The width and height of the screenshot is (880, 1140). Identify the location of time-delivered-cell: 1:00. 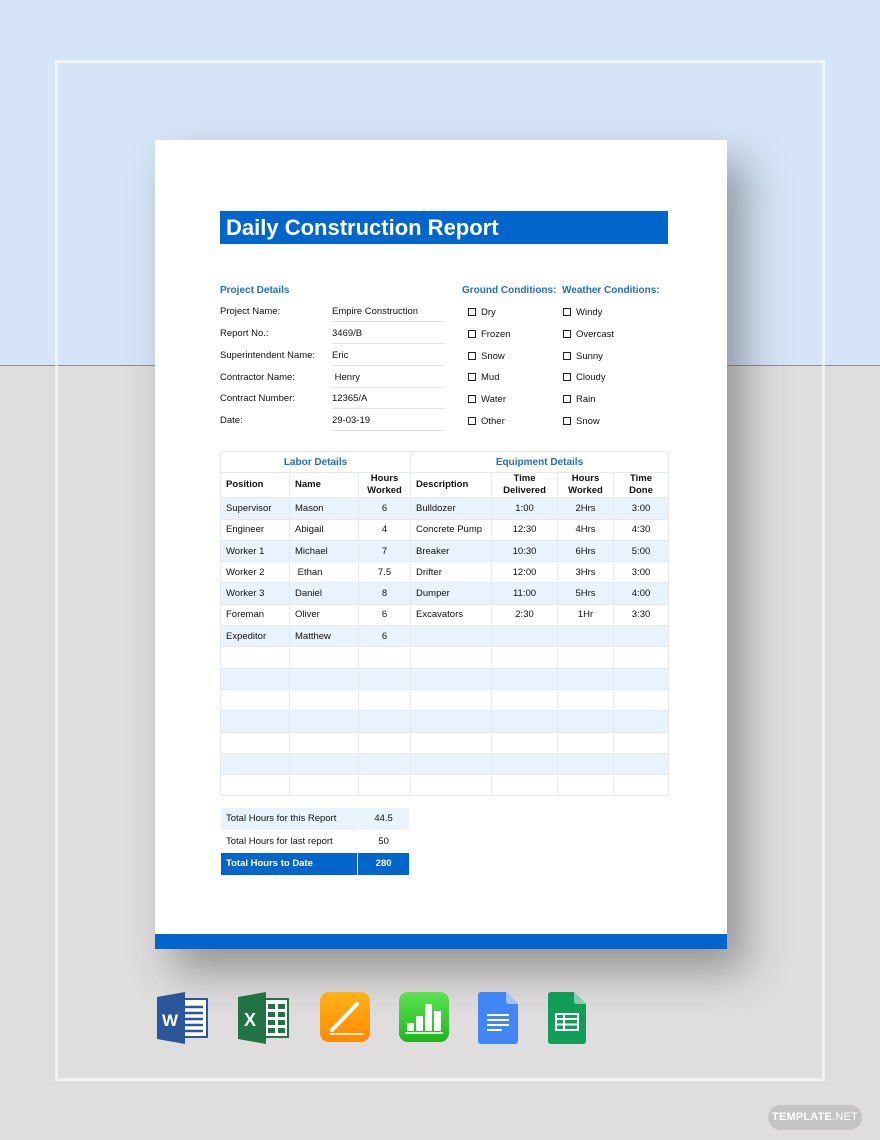
(525, 508).